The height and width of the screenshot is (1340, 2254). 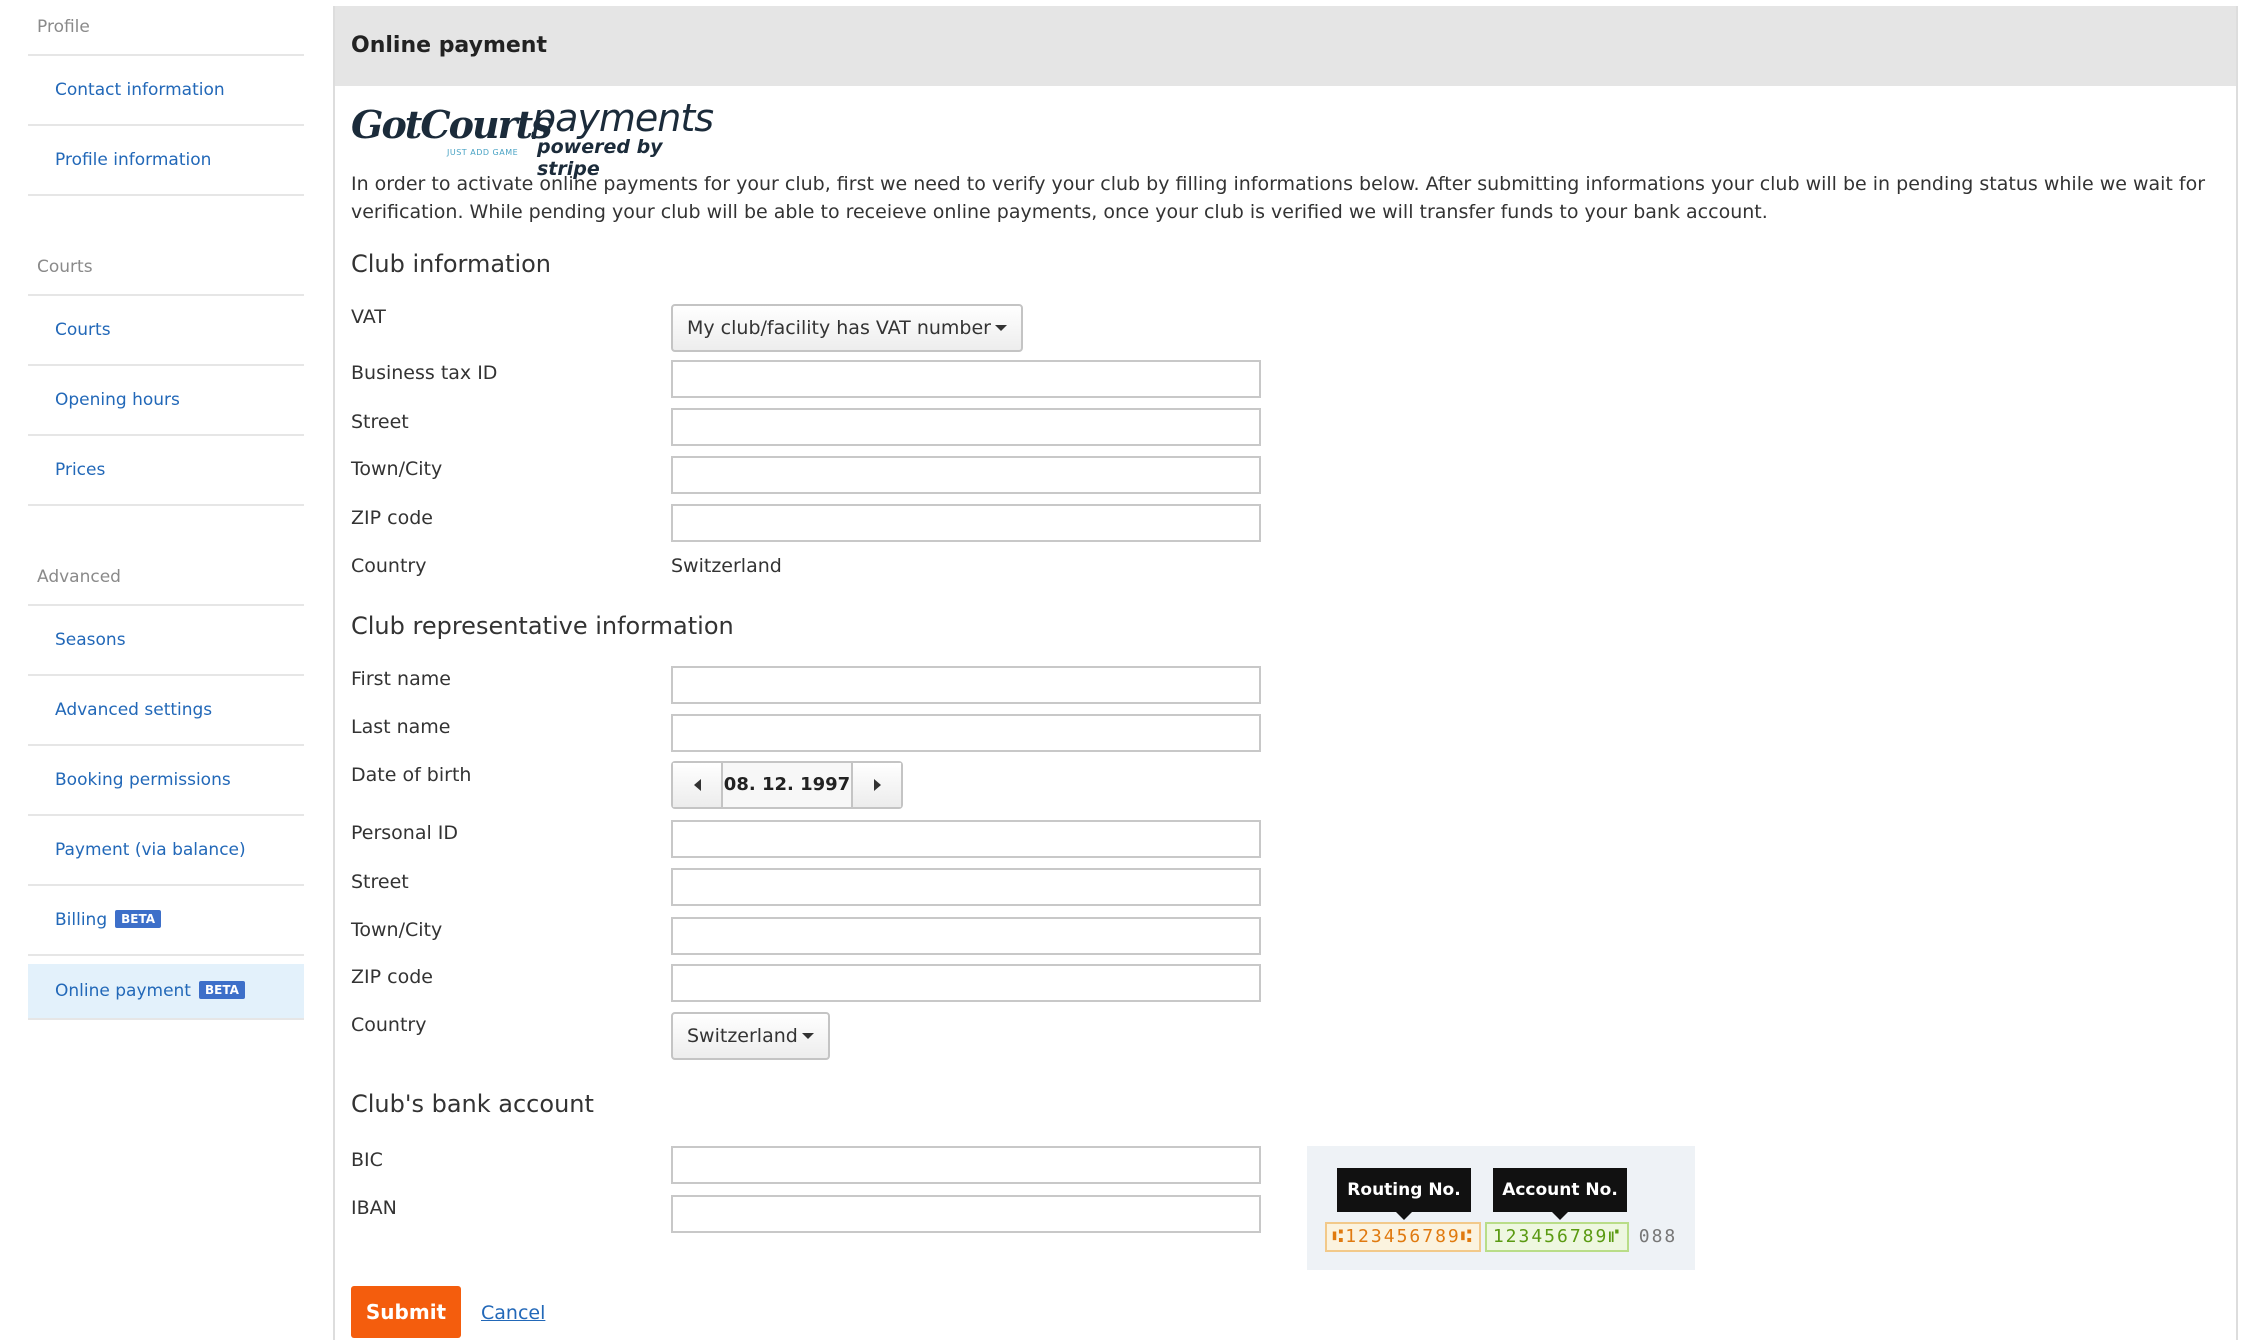 I want to click on routing-number-digits: ⑆123456789⑆, so click(x=1403, y=1237).